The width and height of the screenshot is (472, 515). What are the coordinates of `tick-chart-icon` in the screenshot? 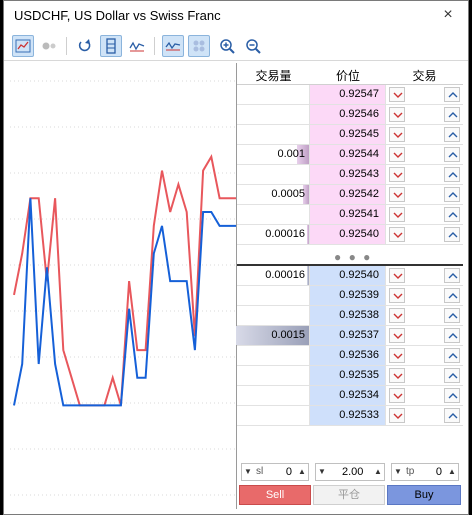 It's located at (137, 46).